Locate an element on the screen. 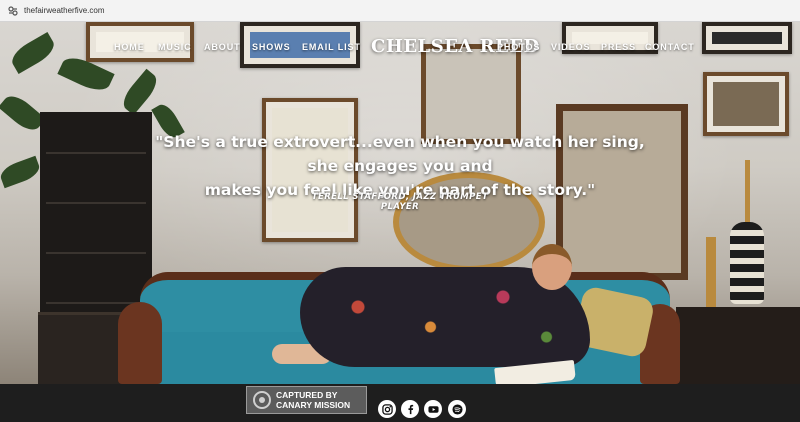 The width and height of the screenshot is (800, 422). wall-art-painting is located at coordinates (746, 104).